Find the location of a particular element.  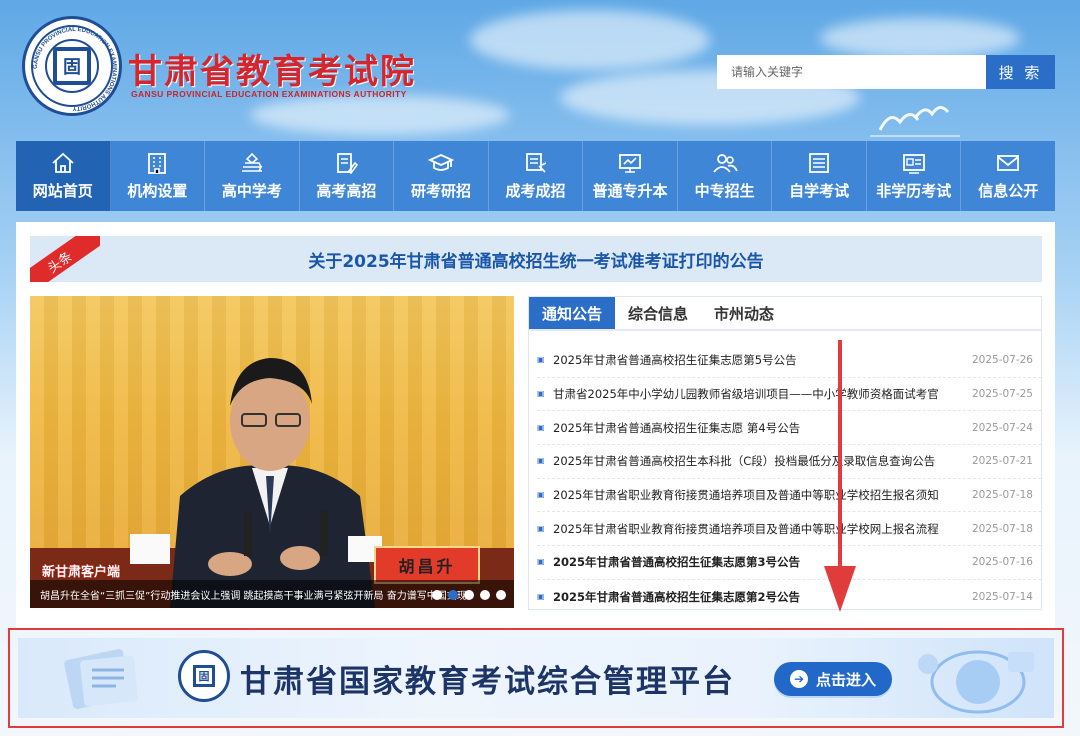

search-input is located at coordinates (852, 72).